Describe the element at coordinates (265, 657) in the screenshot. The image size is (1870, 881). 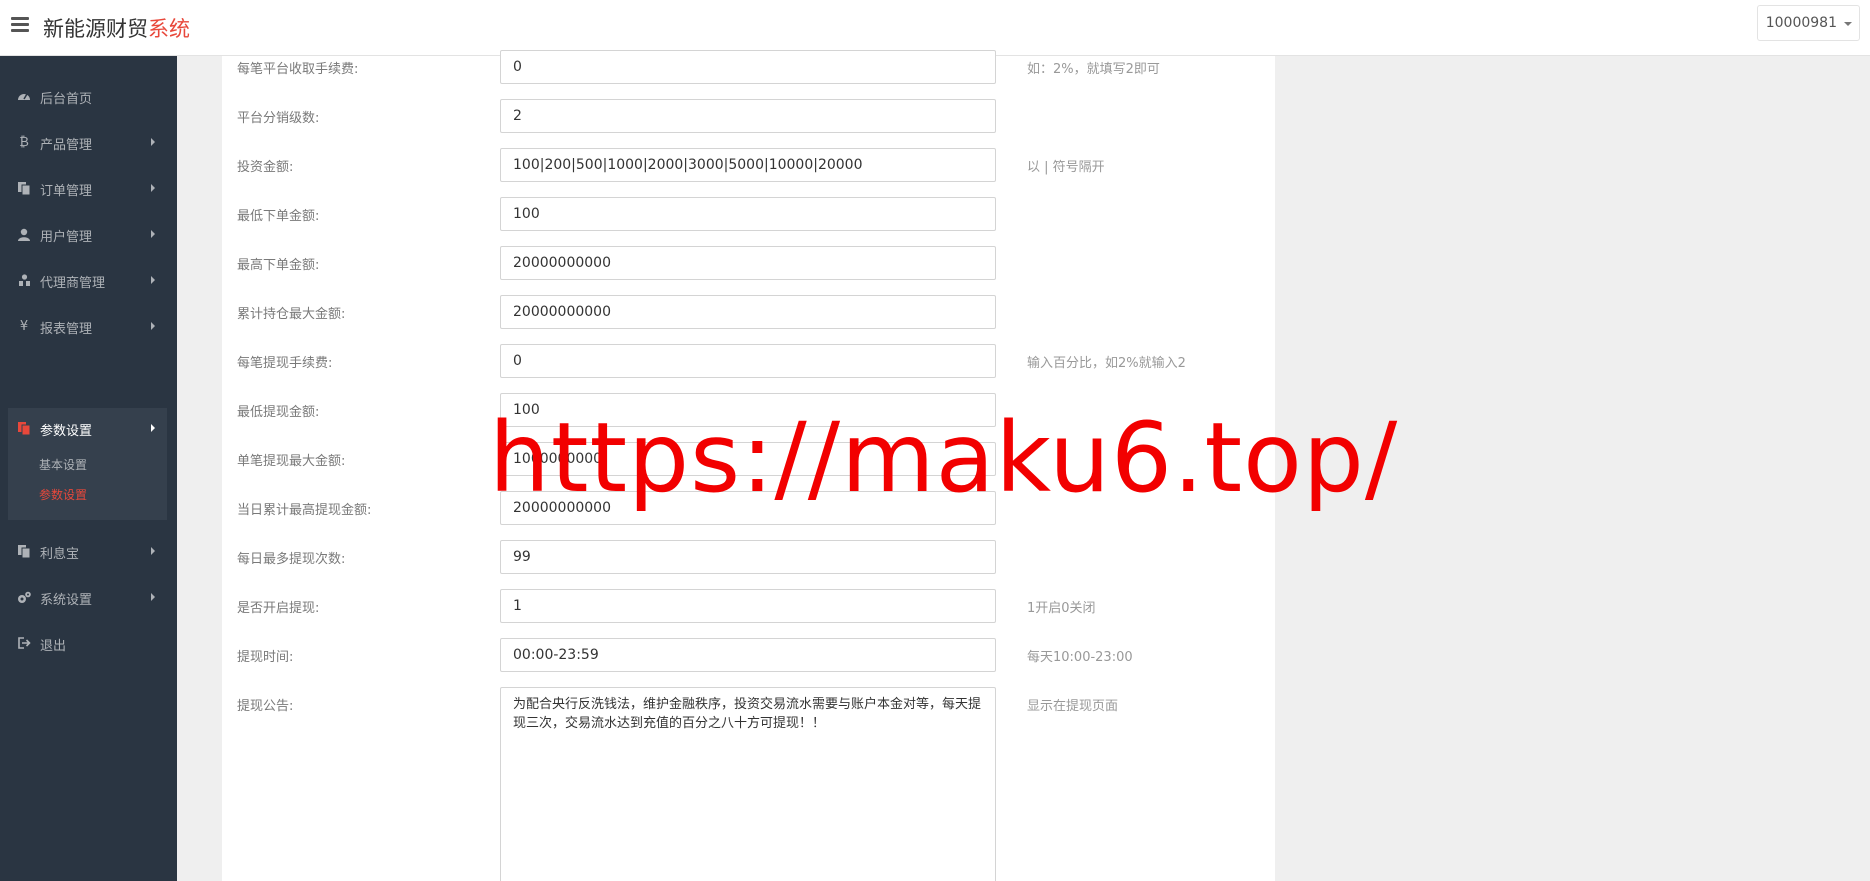
I see `field-label: 提现时间:` at that location.